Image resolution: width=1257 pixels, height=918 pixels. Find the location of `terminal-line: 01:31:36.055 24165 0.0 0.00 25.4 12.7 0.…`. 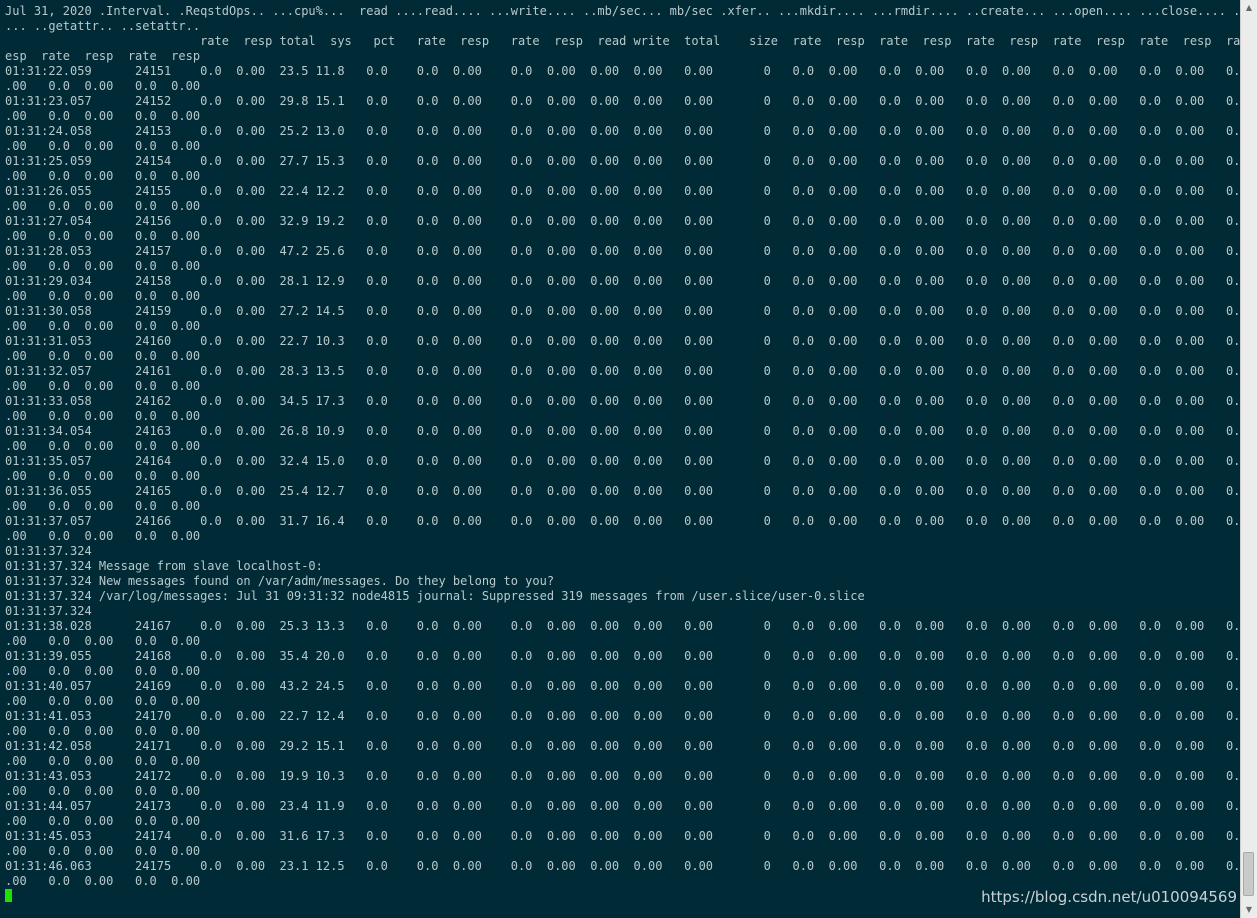

terminal-line: 01:31:36.055 24165 0.0 0.00 25.4 12.7 0.… is located at coordinates (622, 491).